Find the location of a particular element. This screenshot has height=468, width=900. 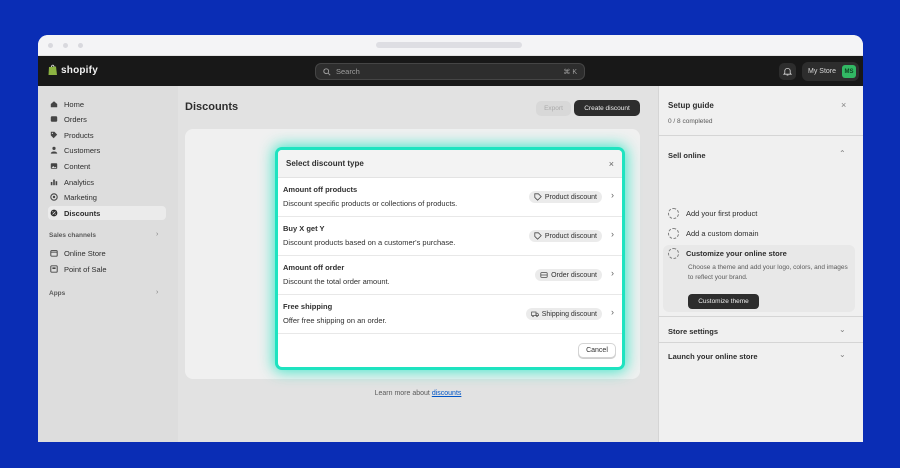

badge-label: Shipping discount is located at coordinates (569, 314).